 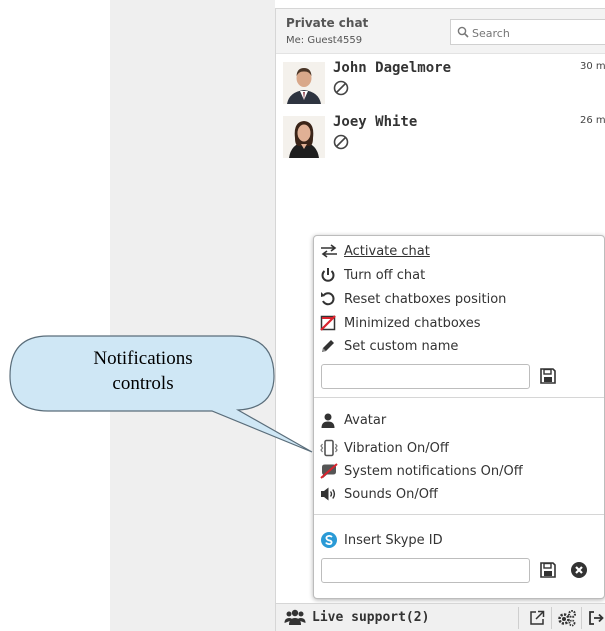 What do you see at coordinates (143, 383) in the screenshot?
I see `callout-line-2: controls` at bounding box center [143, 383].